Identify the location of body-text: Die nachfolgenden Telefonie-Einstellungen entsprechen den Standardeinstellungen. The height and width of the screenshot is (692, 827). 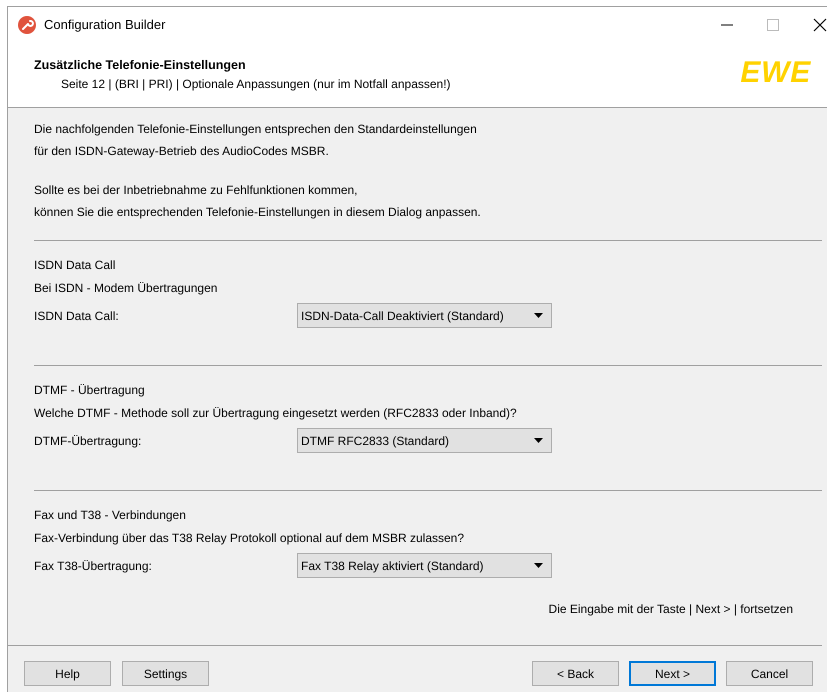
(256, 129).